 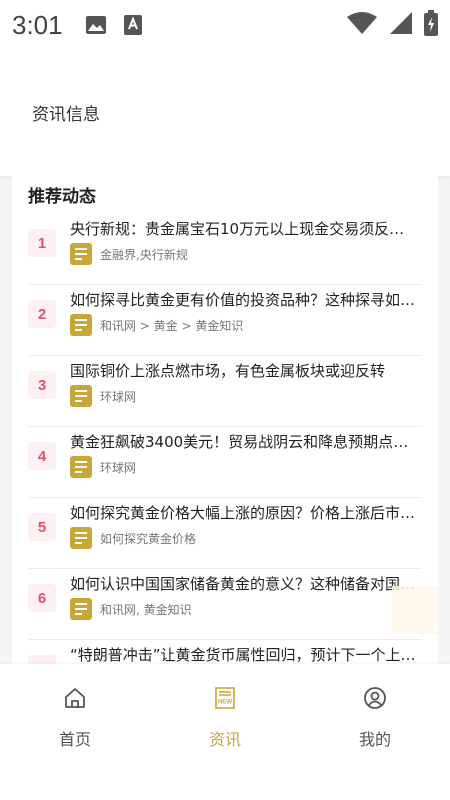 I want to click on news-source: 和讯网, 黄金知识, so click(x=131, y=609).